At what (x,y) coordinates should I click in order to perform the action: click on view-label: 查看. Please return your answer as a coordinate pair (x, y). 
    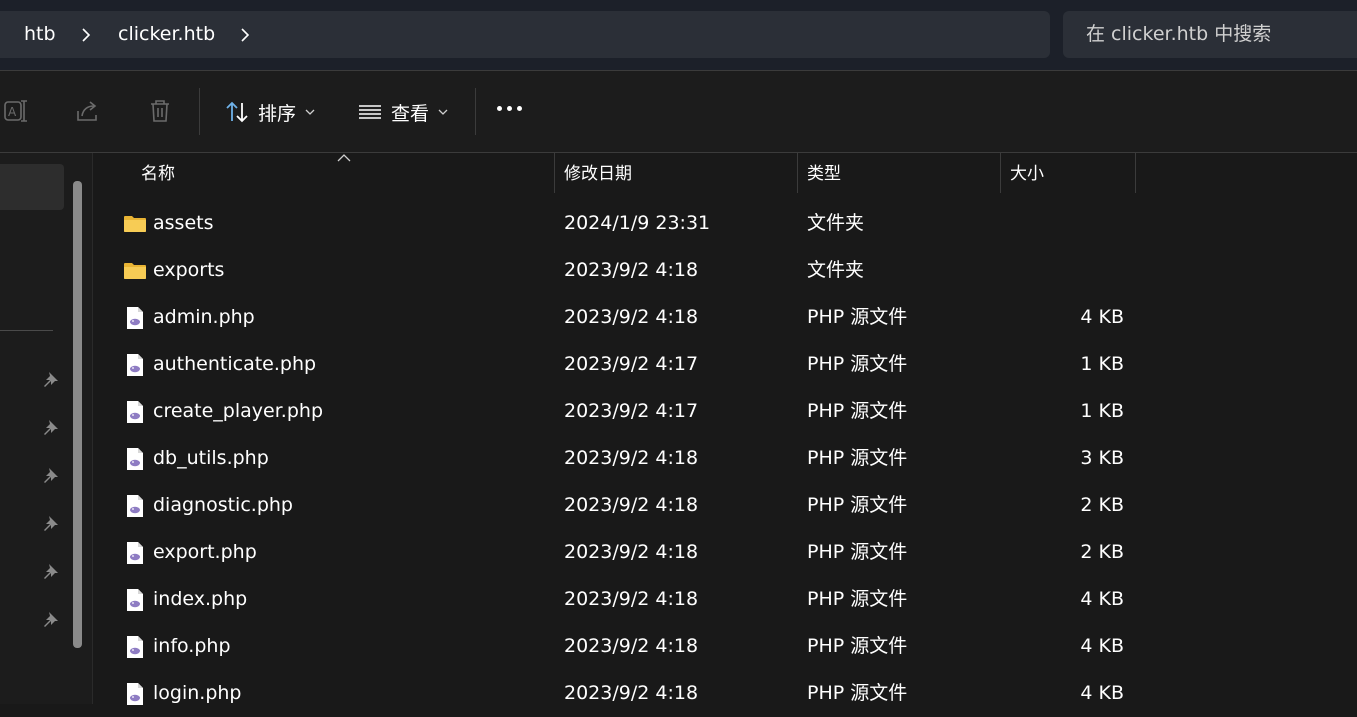
    Looking at the image, I should click on (410, 113).